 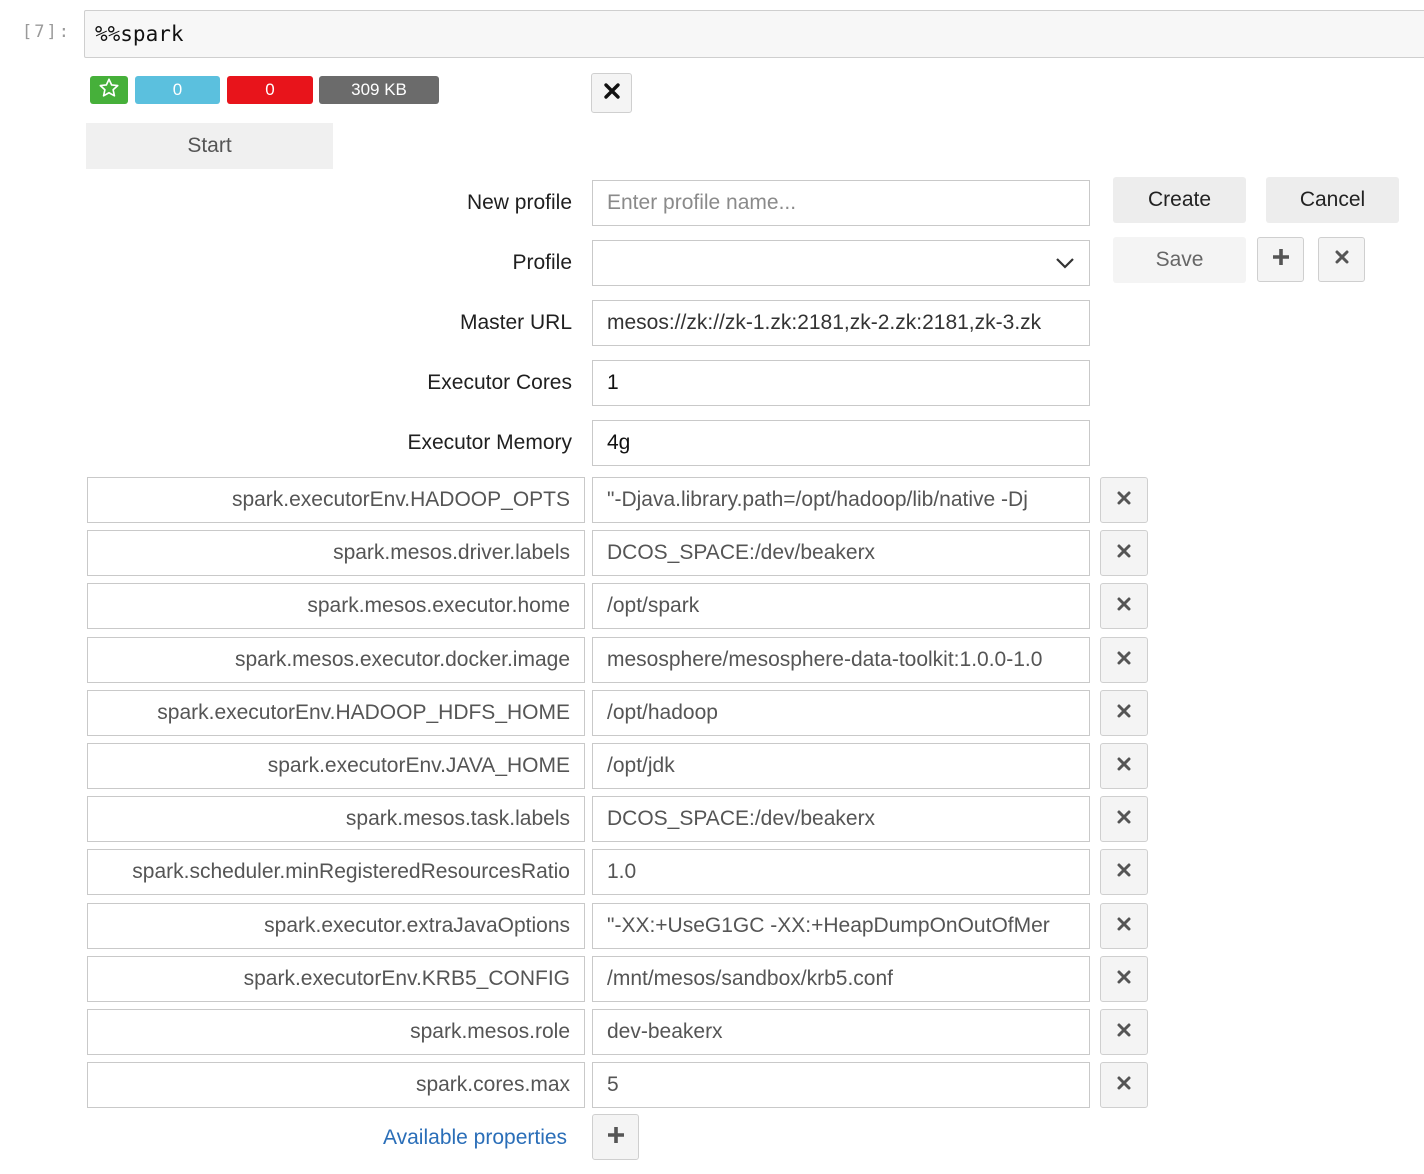 What do you see at coordinates (336, 926) in the screenshot?
I see `property-key-input: spark.executor.extraJavaOptions` at bounding box center [336, 926].